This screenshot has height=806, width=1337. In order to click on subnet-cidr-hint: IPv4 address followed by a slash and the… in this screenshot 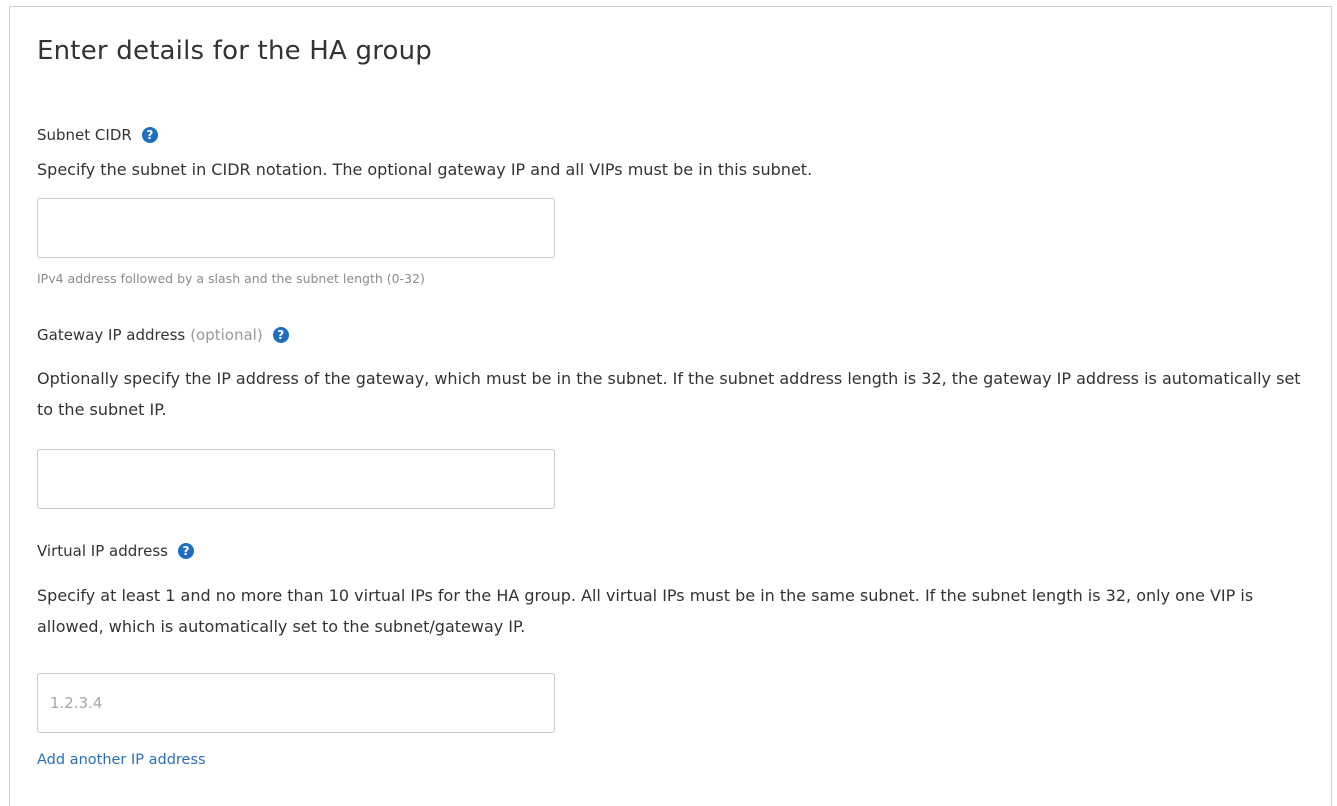, I will do `click(231, 278)`.